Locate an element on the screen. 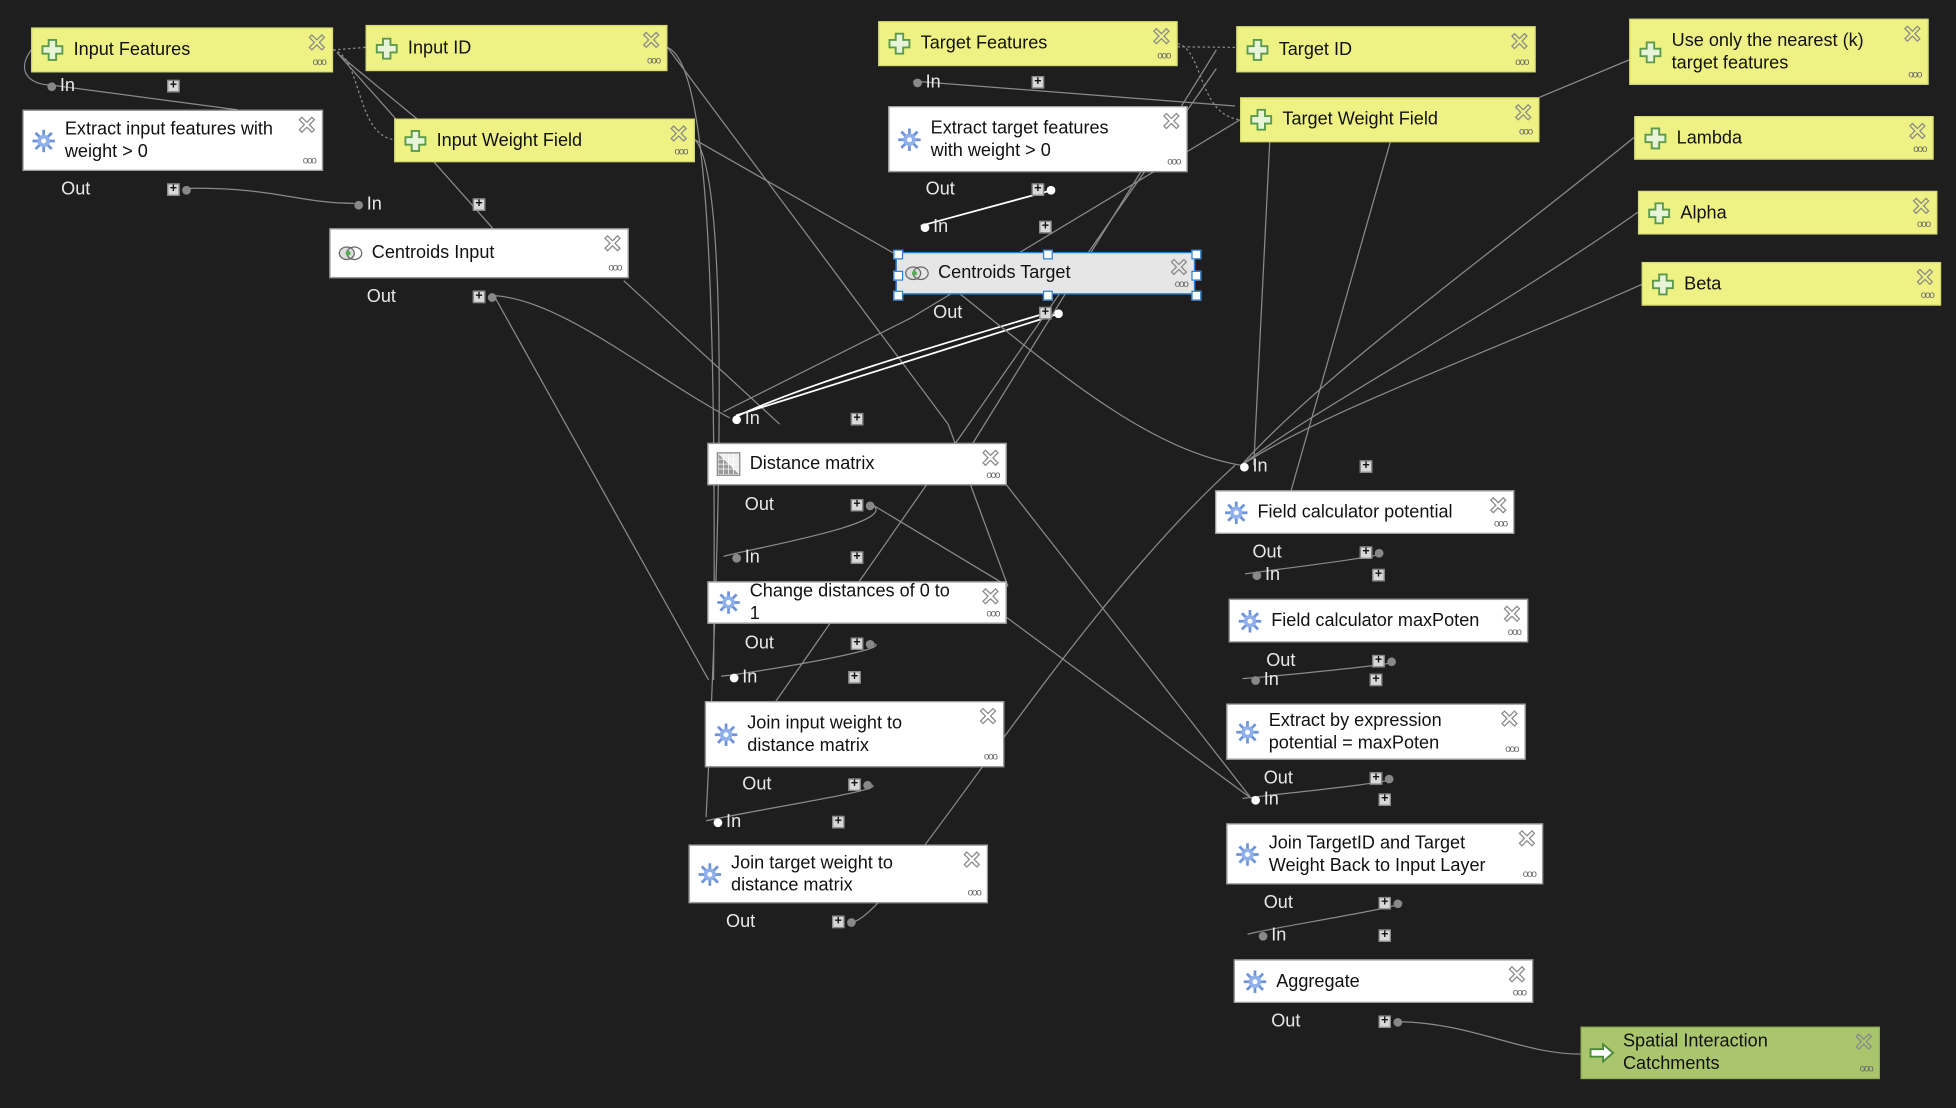  node-parameter: Target Features ooo is located at coordinates (1028, 44).